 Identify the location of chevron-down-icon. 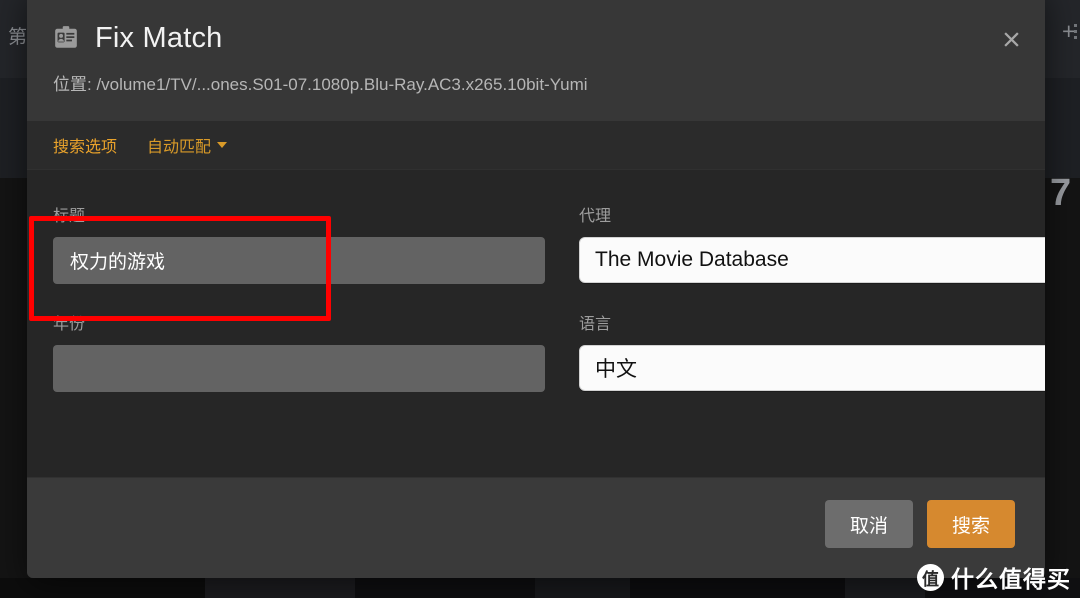
(222, 145).